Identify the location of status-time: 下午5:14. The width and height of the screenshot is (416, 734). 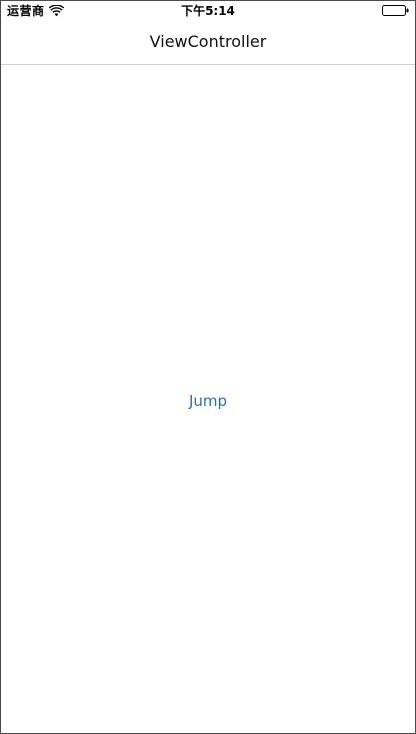
(208, 11).